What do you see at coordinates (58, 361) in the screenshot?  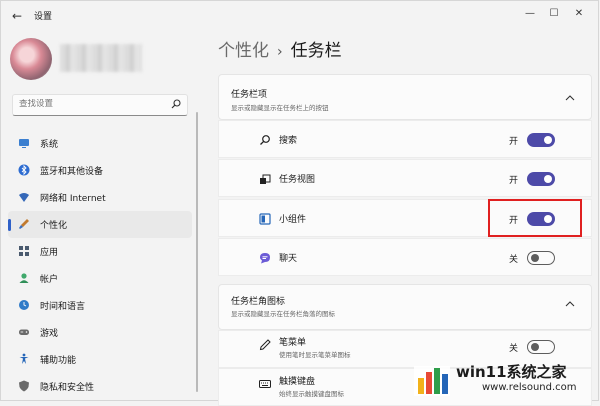 I see `sidebar-item-label: 辅助功能` at bounding box center [58, 361].